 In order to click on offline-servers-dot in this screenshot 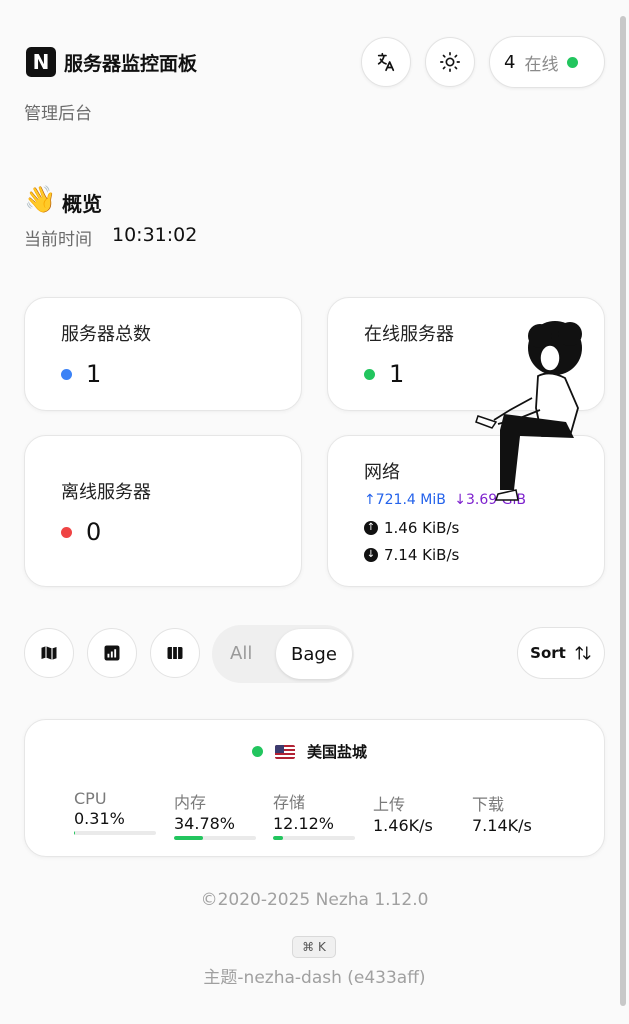, I will do `click(66, 532)`.